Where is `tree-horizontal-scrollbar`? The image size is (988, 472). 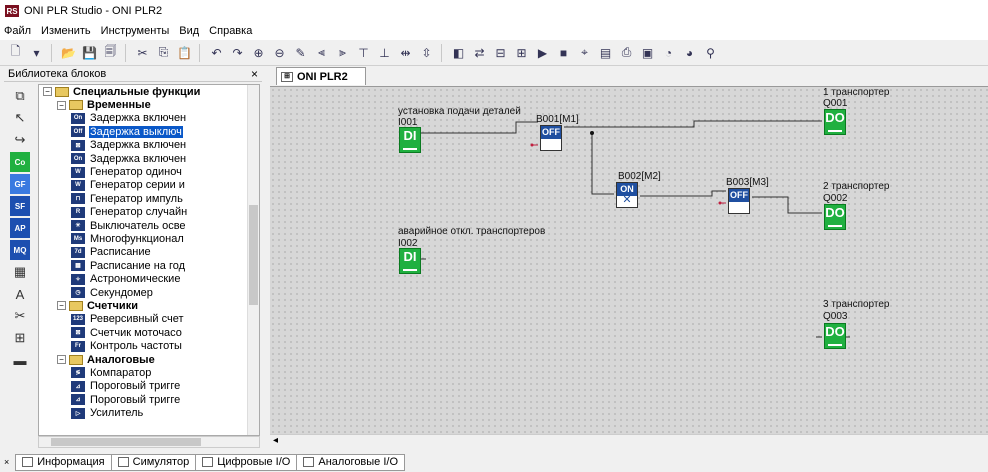
tree-horizontal-scrollbar is located at coordinates (149, 442).